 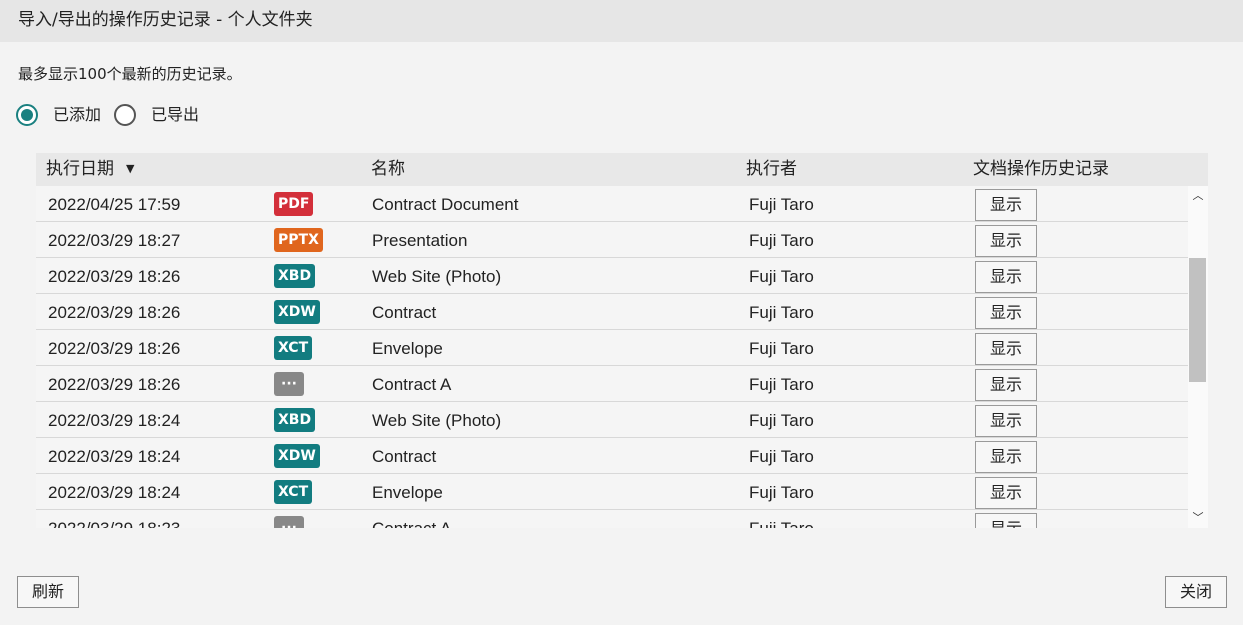 I want to click on radio-added: 已添加, so click(x=62, y=117).